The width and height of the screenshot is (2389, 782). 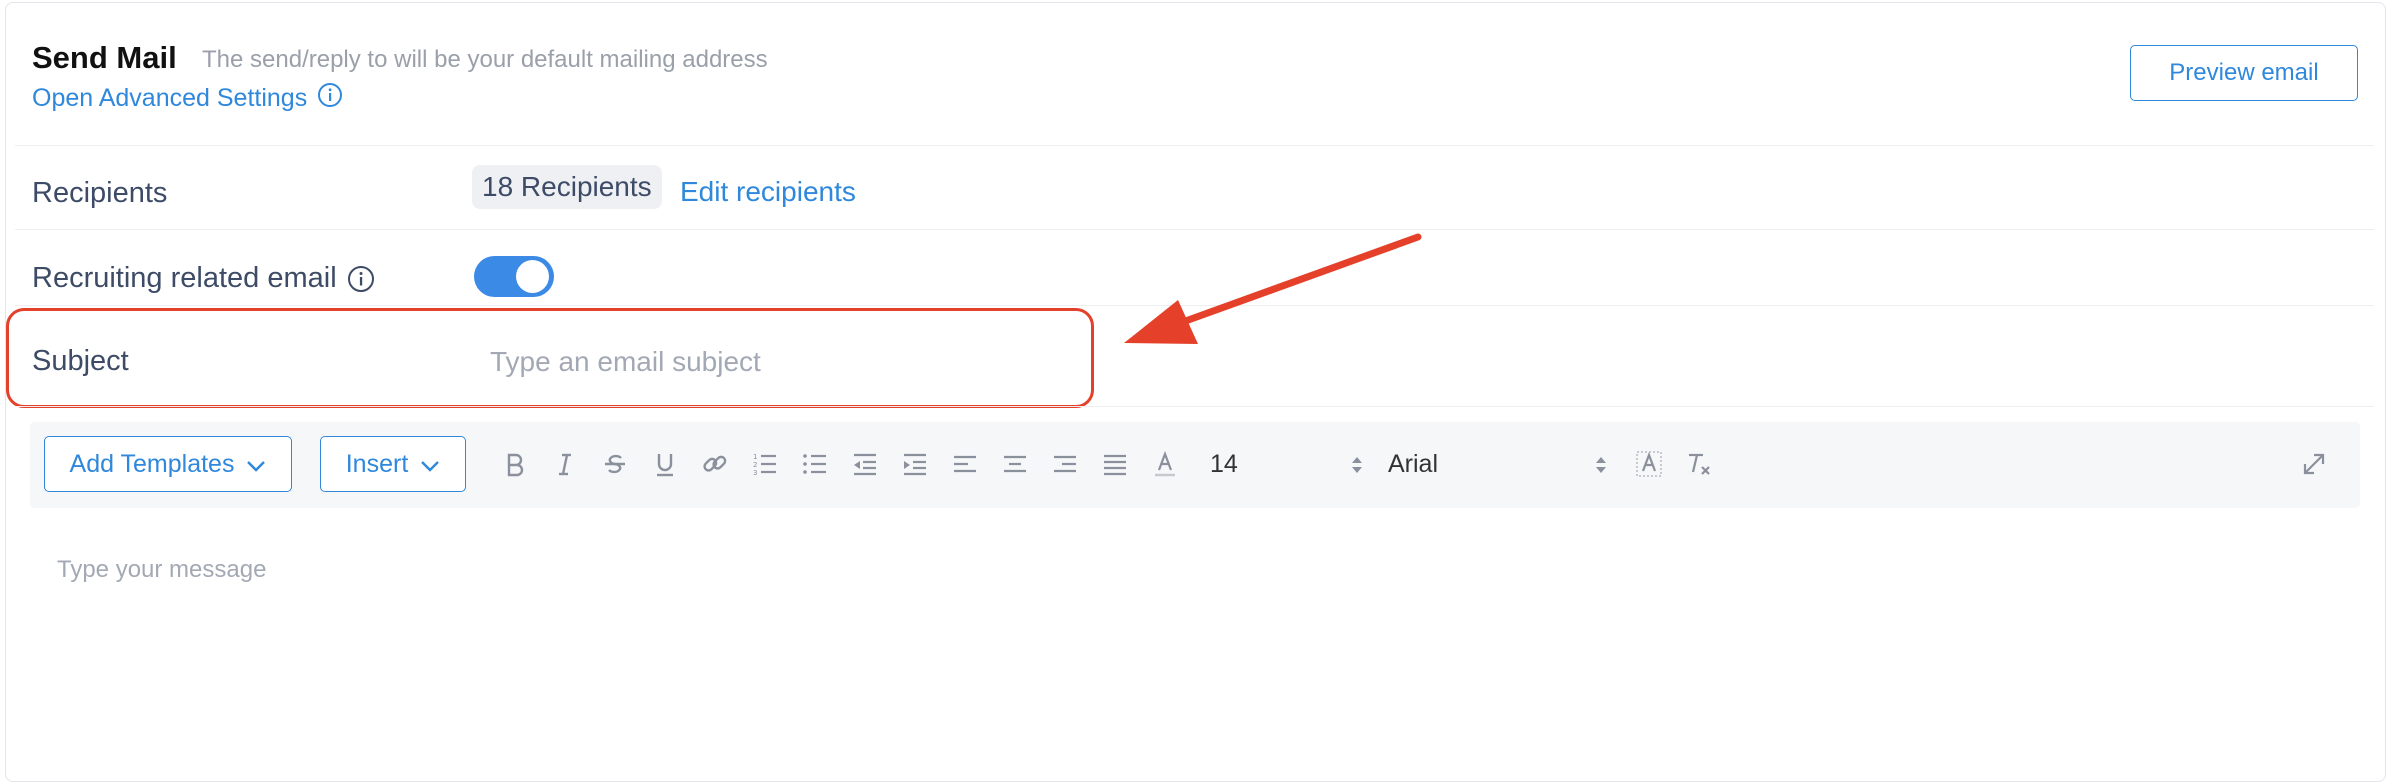 What do you see at coordinates (161, 570) in the screenshot?
I see `message-editor: Type your message` at bounding box center [161, 570].